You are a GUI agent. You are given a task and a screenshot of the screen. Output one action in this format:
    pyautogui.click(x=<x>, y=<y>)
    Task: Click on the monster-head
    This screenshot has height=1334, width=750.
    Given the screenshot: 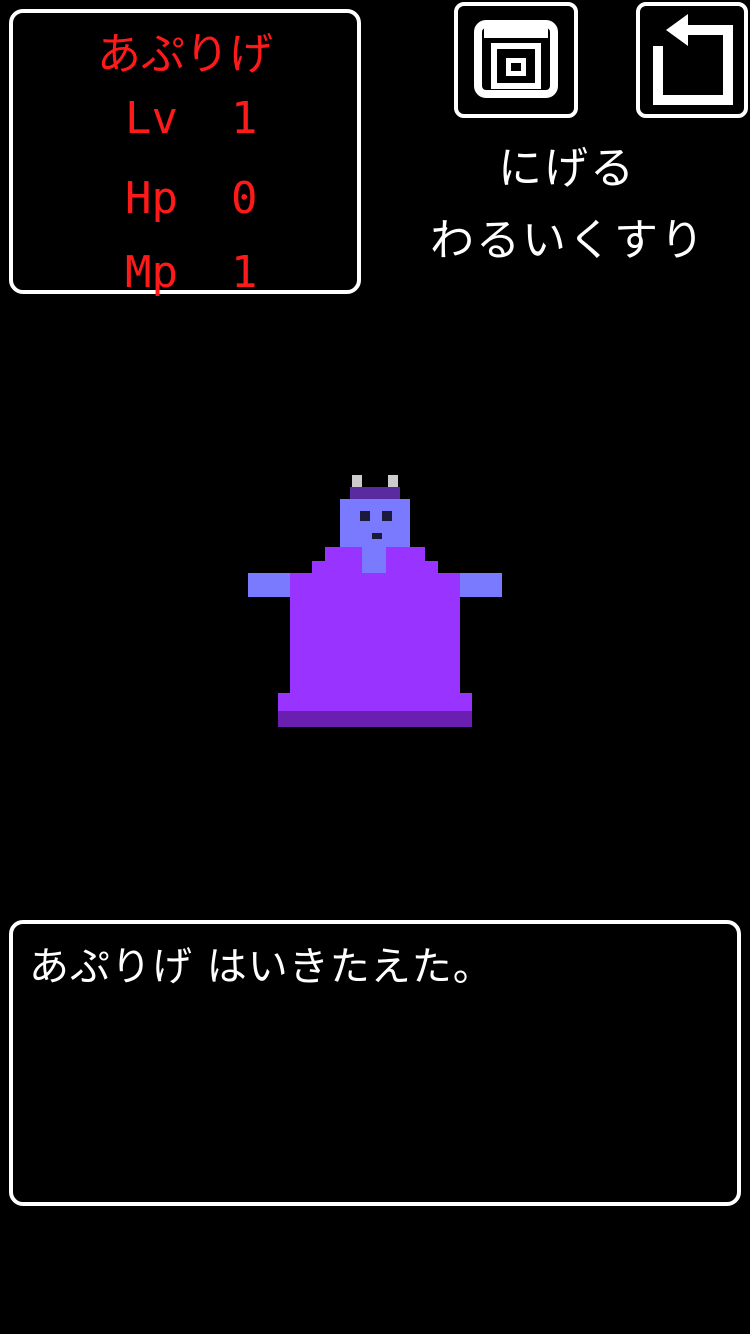 What is the action you would take?
    pyautogui.click(x=375, y=523)
    